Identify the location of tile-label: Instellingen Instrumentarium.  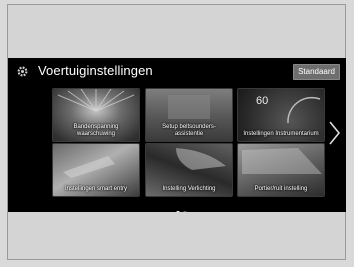
(281, 134).